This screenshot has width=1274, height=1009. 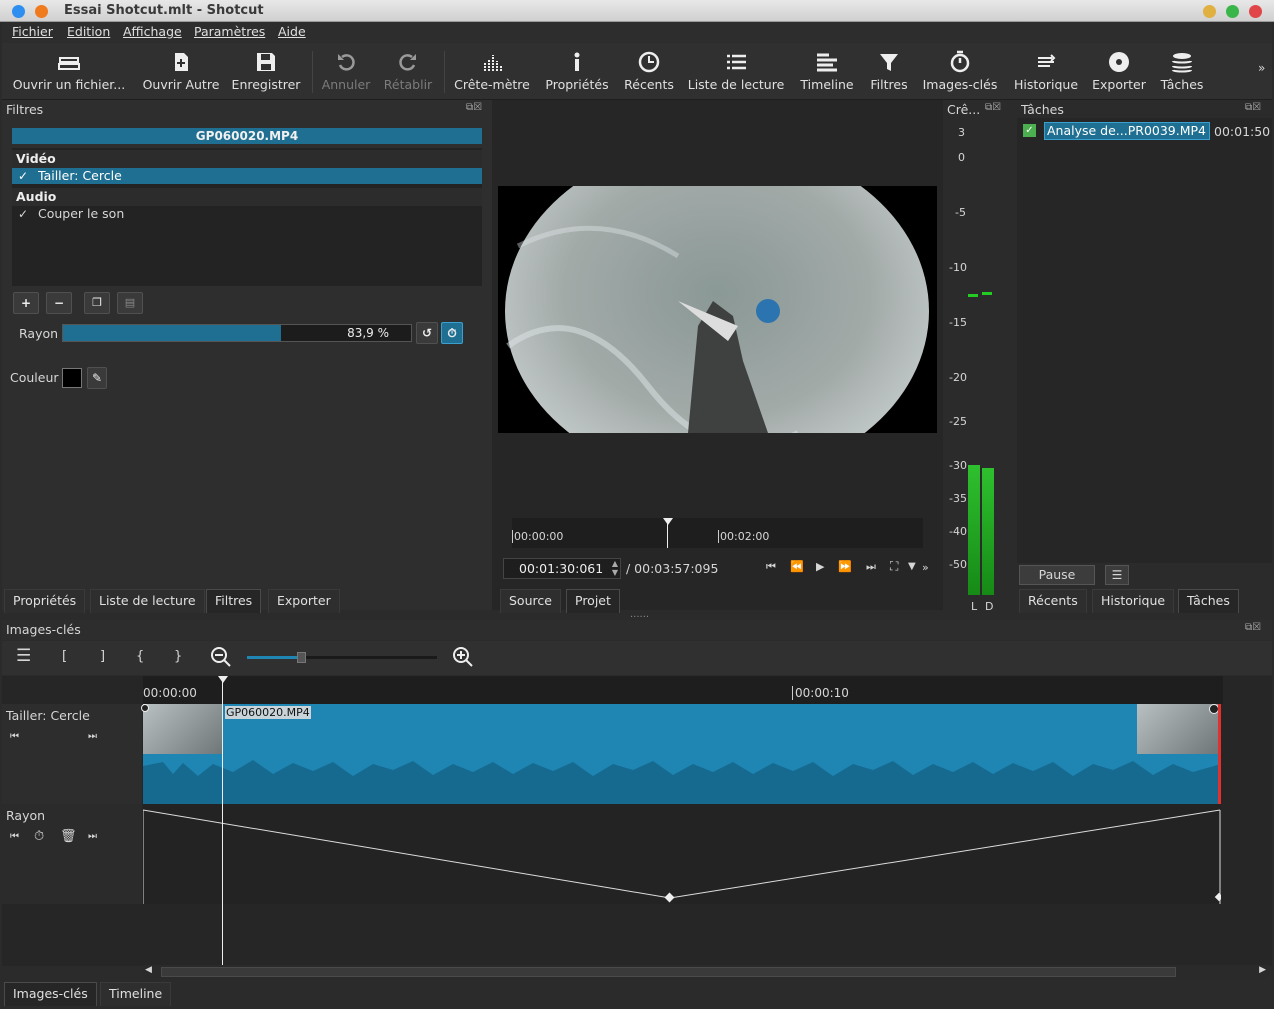 What do you see at coordinates (717, 533) in the screenshot?
I see `player-scrub-ruler: 00:00:00 00:02:00` at bounding box center [717, 533].